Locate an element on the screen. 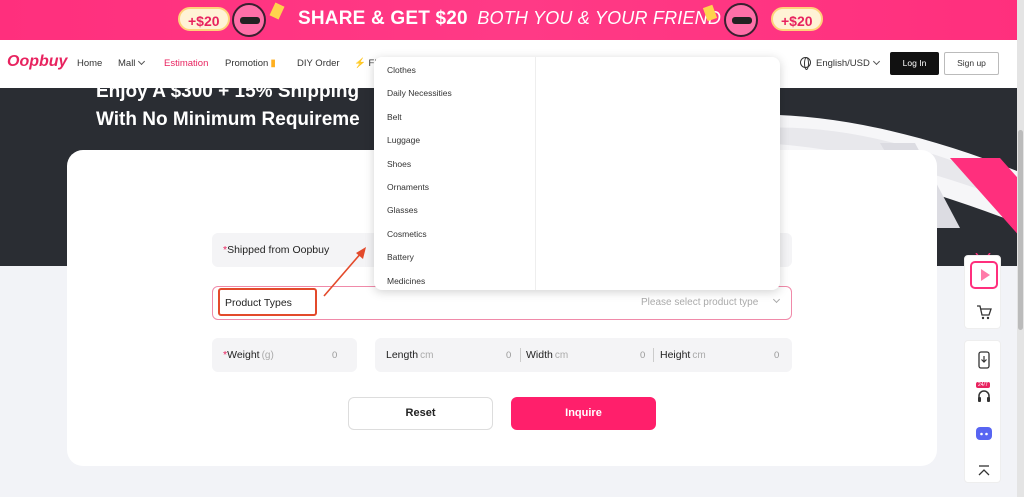 The height and width of the screenshot is (497, 1024). weight-label: *Weight (g) is located at coordinates (248, 355).